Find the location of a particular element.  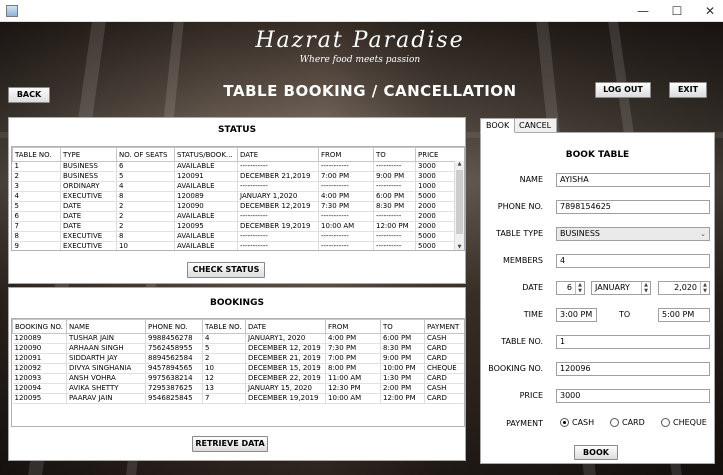

day-spinner: 6 ▲ ▼ is located at coordinates (570, 288).